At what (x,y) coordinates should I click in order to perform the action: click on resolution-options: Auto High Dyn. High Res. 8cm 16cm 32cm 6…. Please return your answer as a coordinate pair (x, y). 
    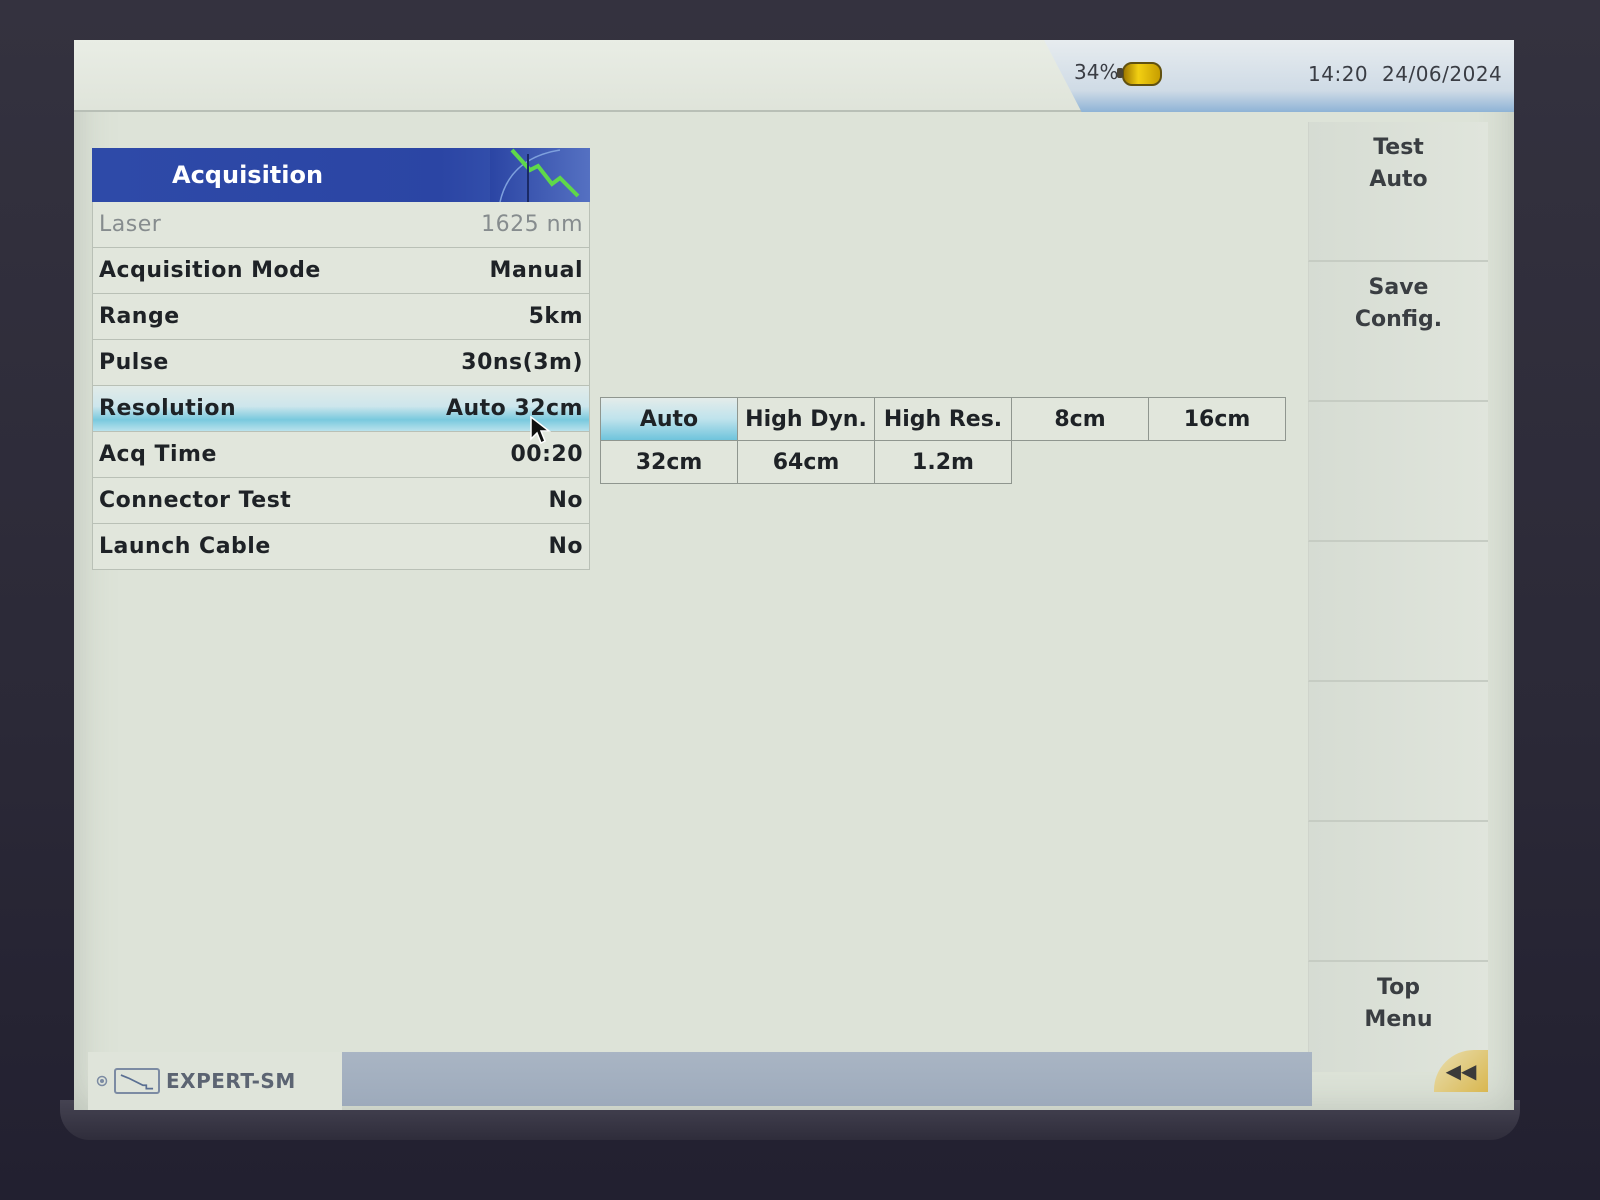
    Looking at the image, I should click on (943, 440).